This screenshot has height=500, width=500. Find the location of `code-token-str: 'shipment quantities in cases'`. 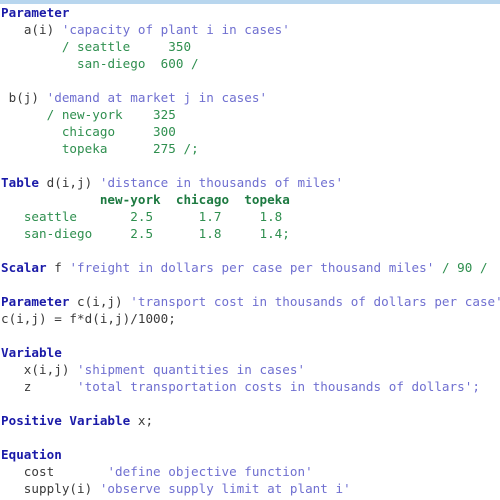

code-token-str: 'shipment quantities in cases' is located at coordinates (191, 369).